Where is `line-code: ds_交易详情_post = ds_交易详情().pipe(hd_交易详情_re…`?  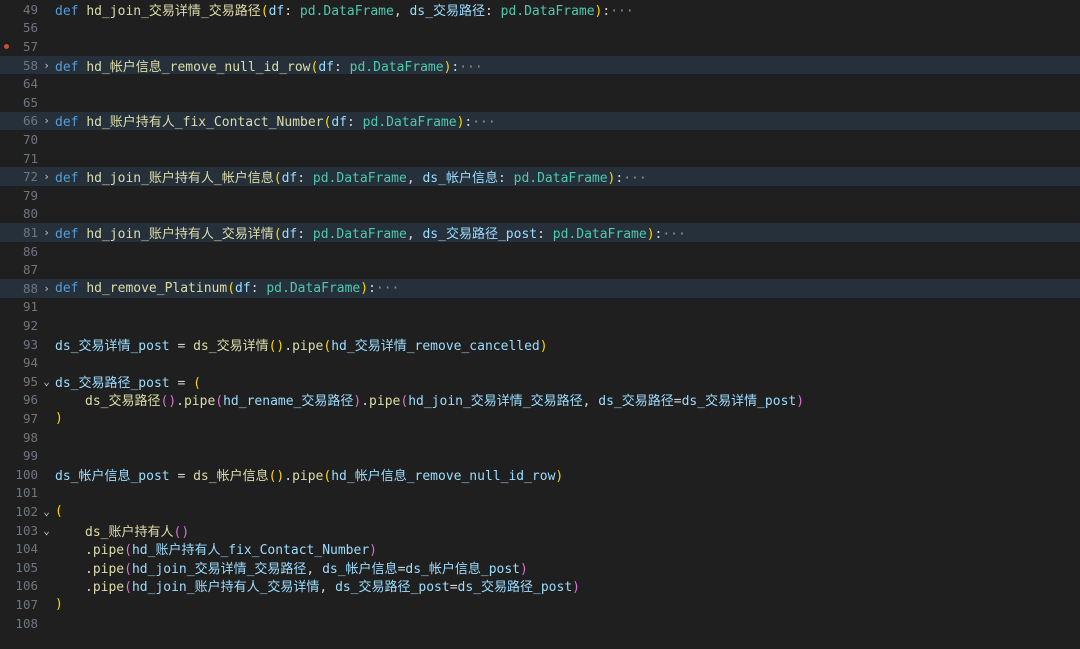
line-code: ds_交易详情_post = ds_交易详情().pipe(hd_交易详情_re… is located at coordinates (301, 346).